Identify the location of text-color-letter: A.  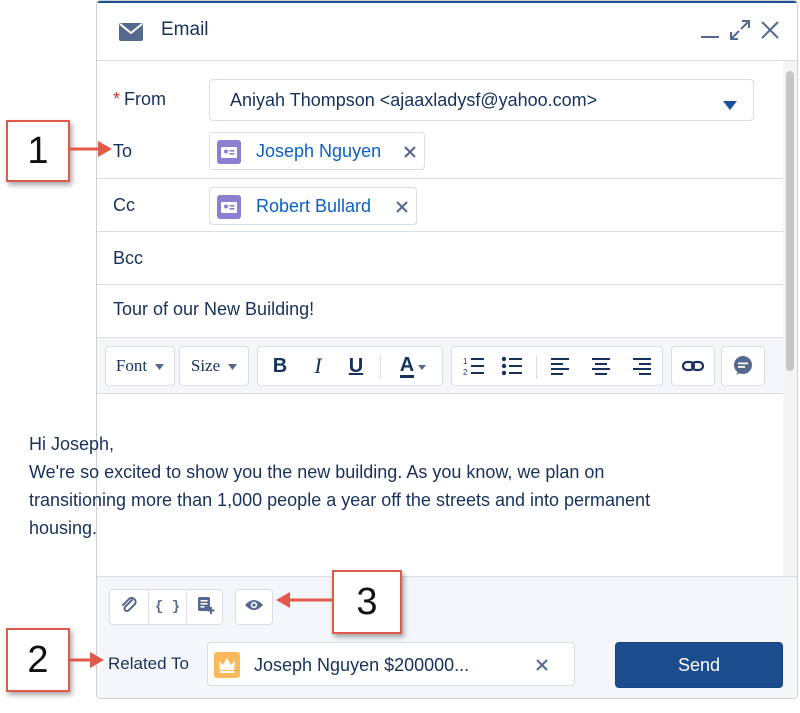
(407, 365).